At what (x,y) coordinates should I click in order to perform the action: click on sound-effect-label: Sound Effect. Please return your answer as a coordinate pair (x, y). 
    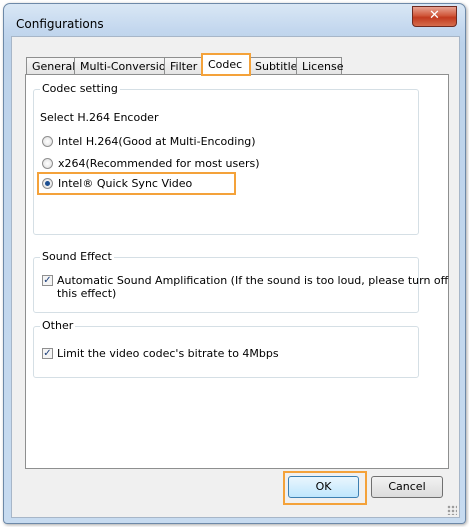
    Looking at the image, I should click on (77, 256).